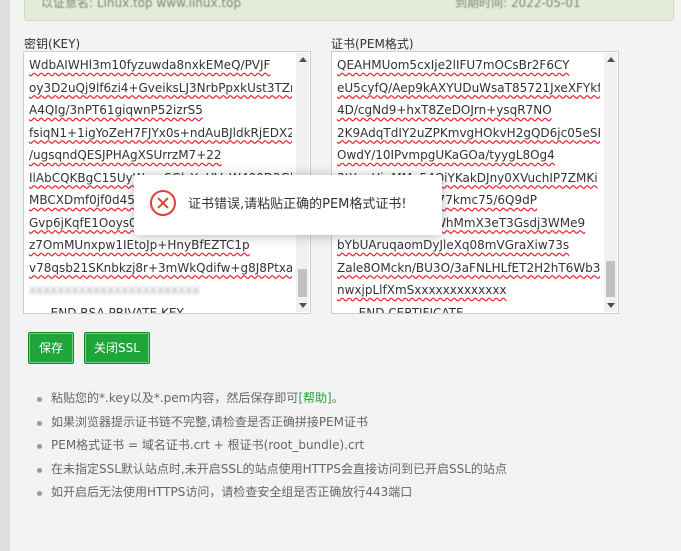 The height and width of the screenshot is (551, 681). I want to click on cert-scroll-thumb, so click(610, 279).